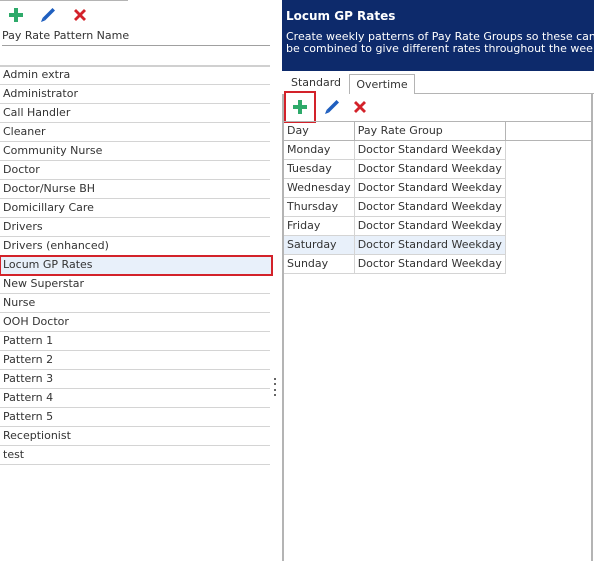 This screenshot has height=561, width=594. What do you see at coordinates (319, 226) in the screenshot?
I see `cell-day: Friday` at bounding box center [319, 226].